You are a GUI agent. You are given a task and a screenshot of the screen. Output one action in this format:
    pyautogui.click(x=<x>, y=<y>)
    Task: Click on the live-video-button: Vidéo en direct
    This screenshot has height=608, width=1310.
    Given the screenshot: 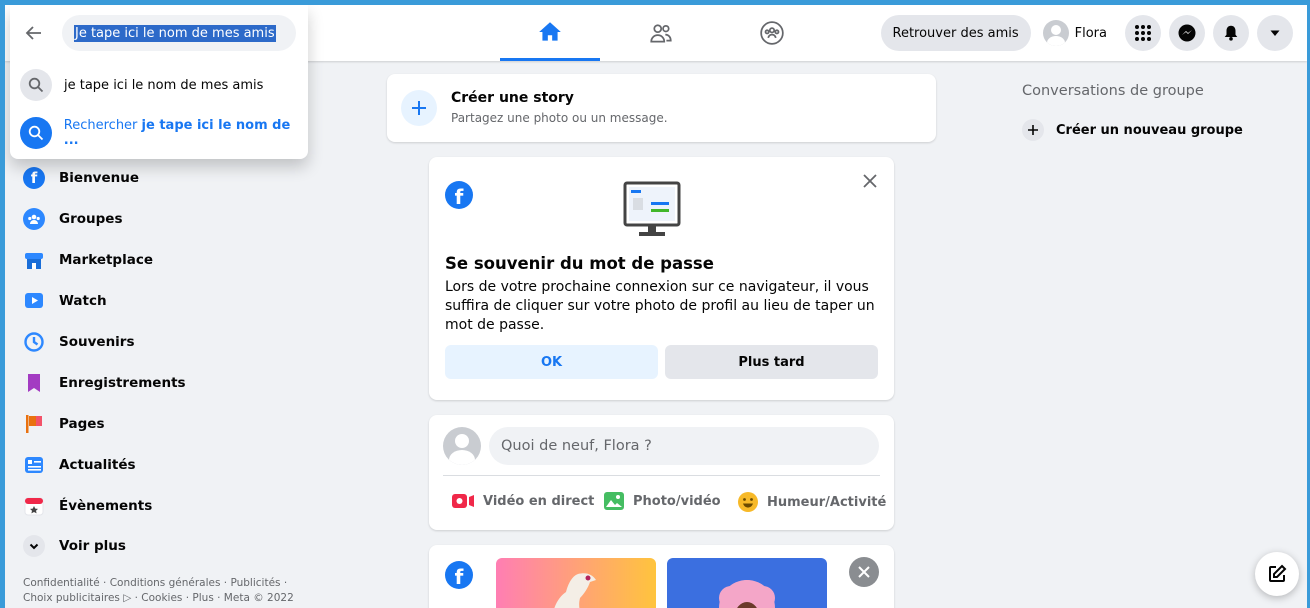 What is the action you would take?
    pyautogui.click(x=522, y=501)
    